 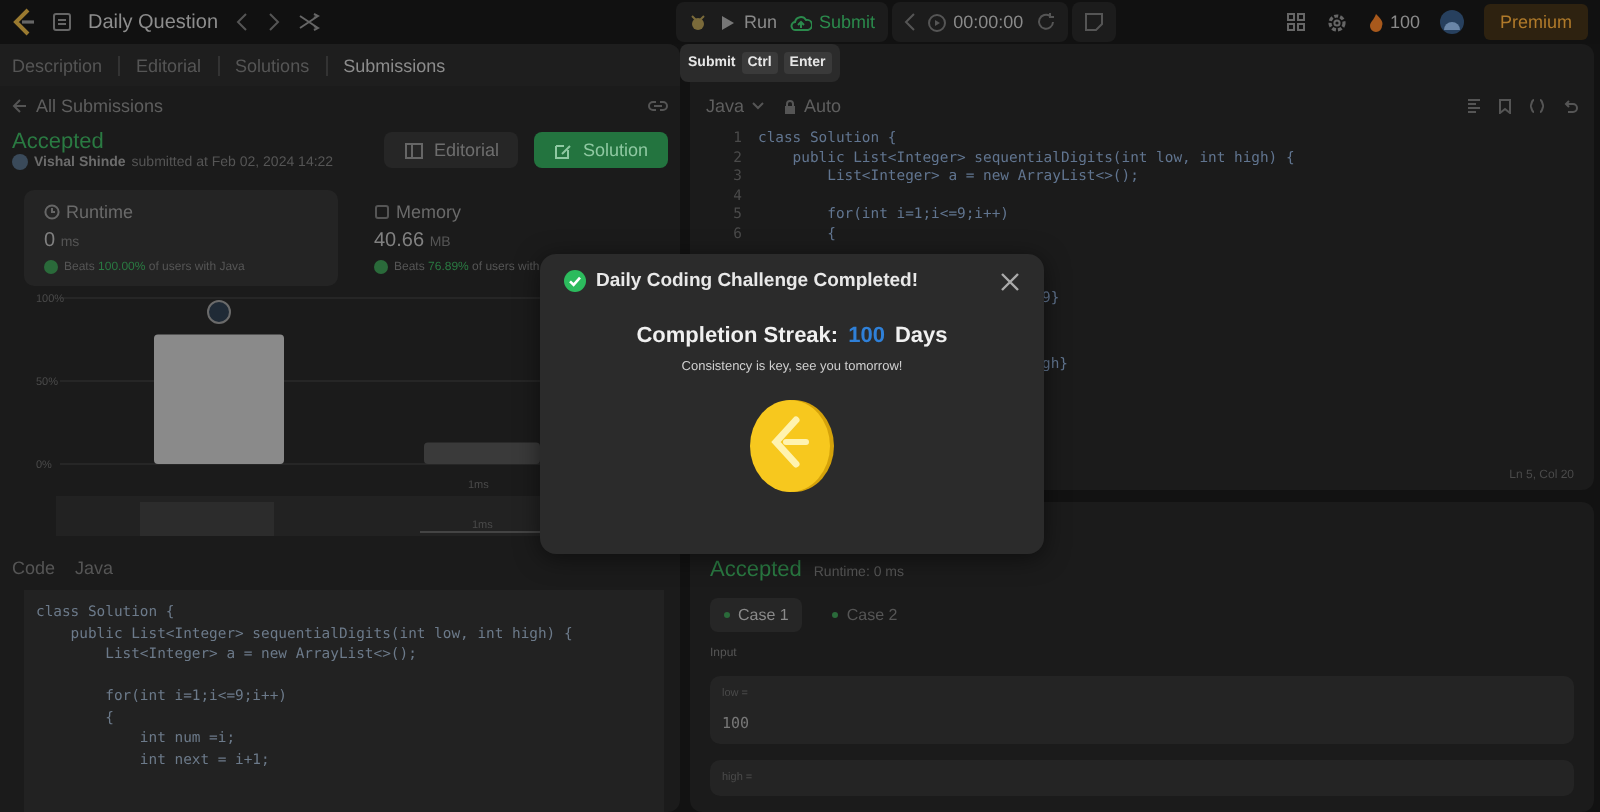 I want to click on back-link: All Submissions, so click(x=88, y=106).